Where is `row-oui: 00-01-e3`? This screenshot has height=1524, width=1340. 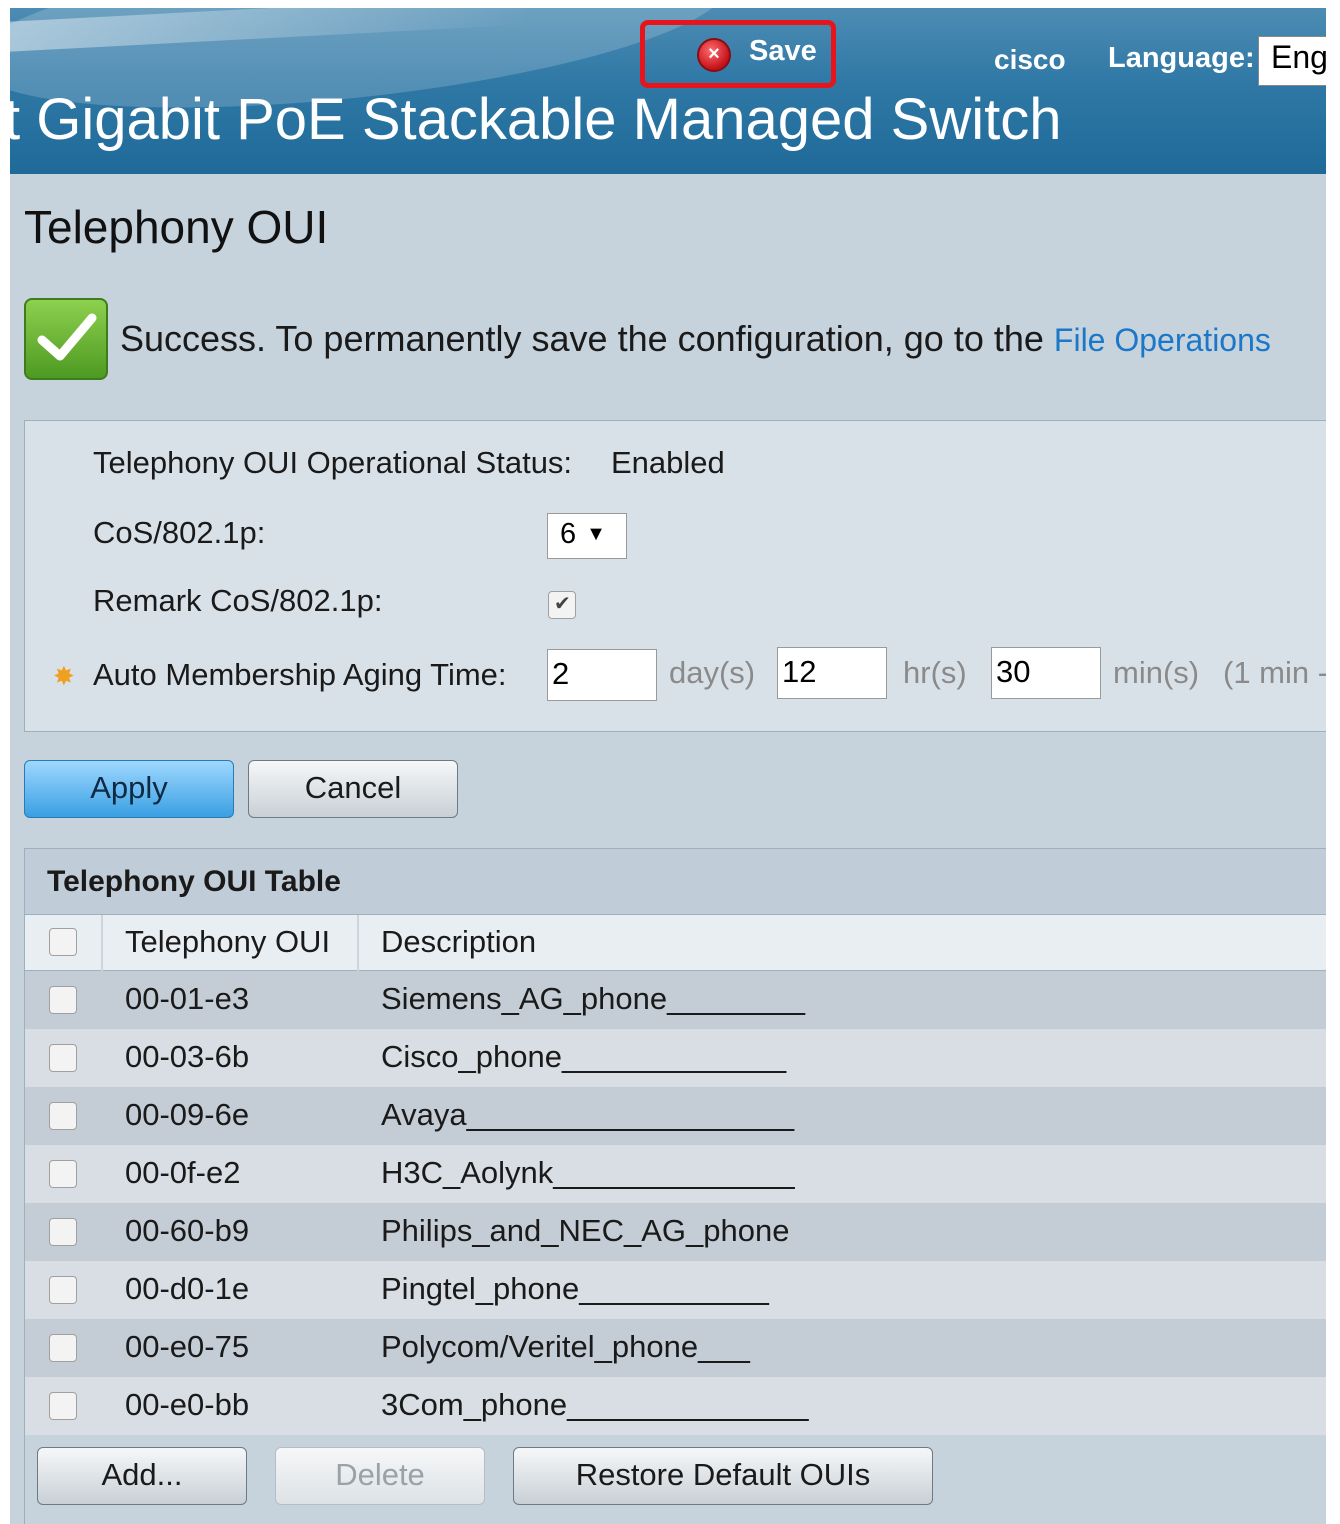
row-oui: 00-01-e3 is located at coordinates (187, 998).